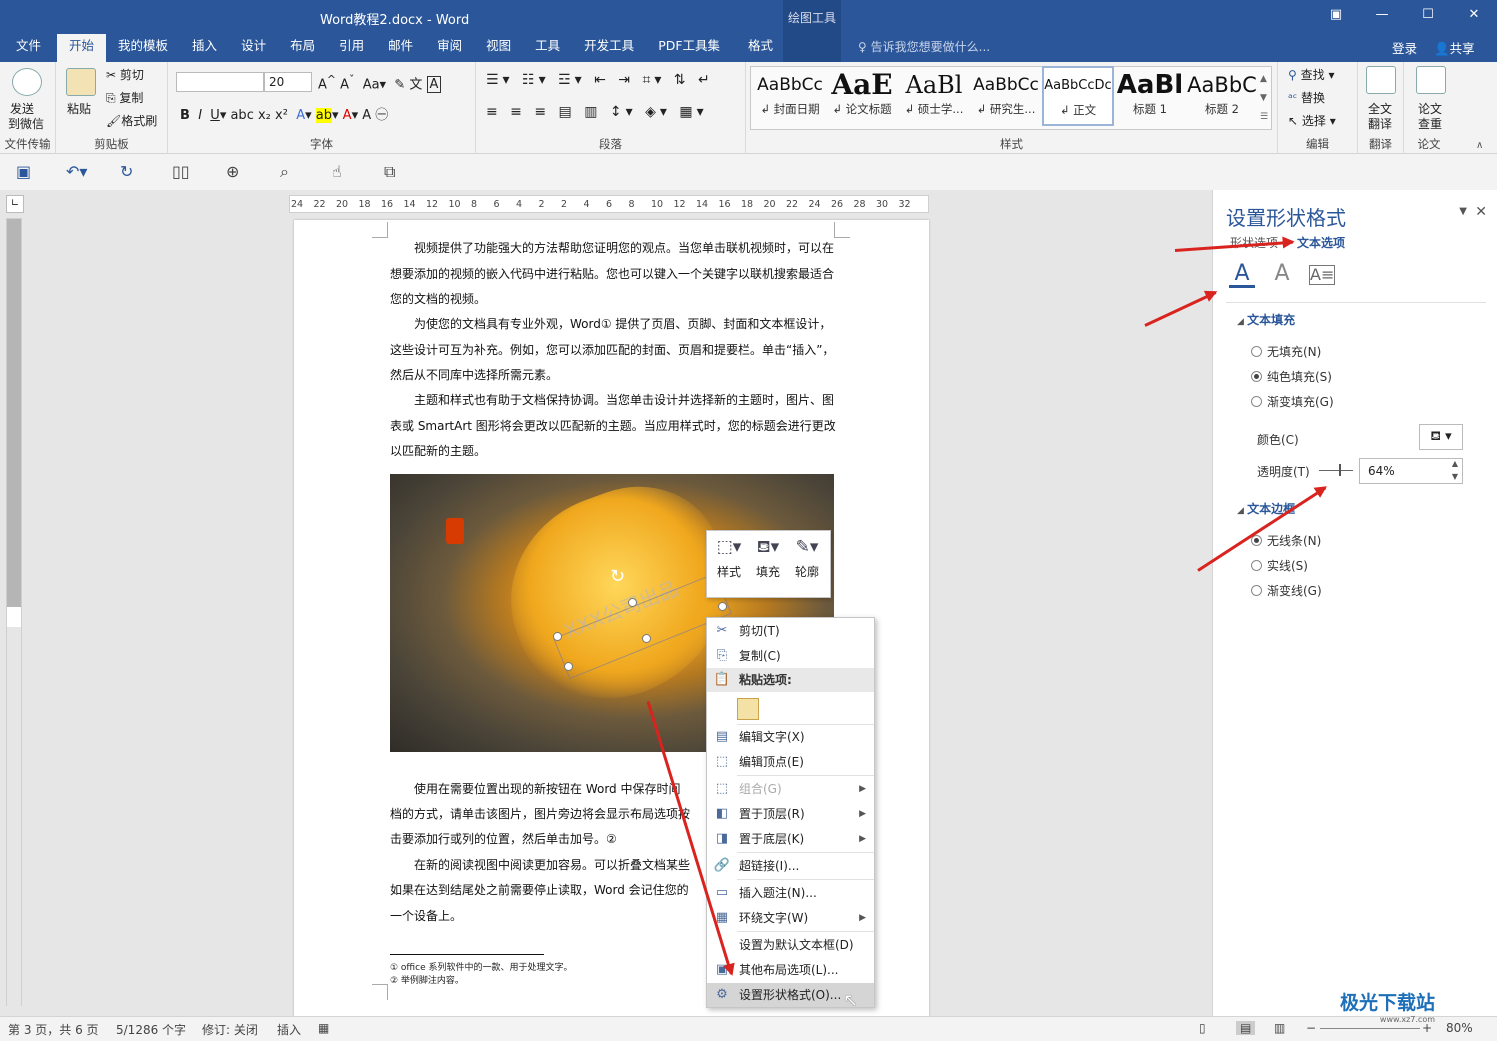  I want to click on menu-copy: ⎘ 复制(C), so click(790, 656).